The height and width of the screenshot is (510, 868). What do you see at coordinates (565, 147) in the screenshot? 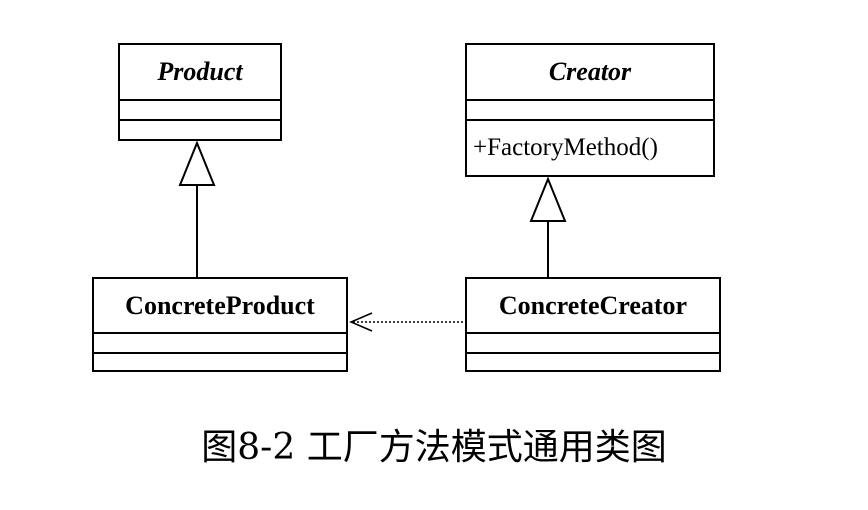
I see `class-creator-operation: +FactoryMethod()` at bounding box center [565, 147].